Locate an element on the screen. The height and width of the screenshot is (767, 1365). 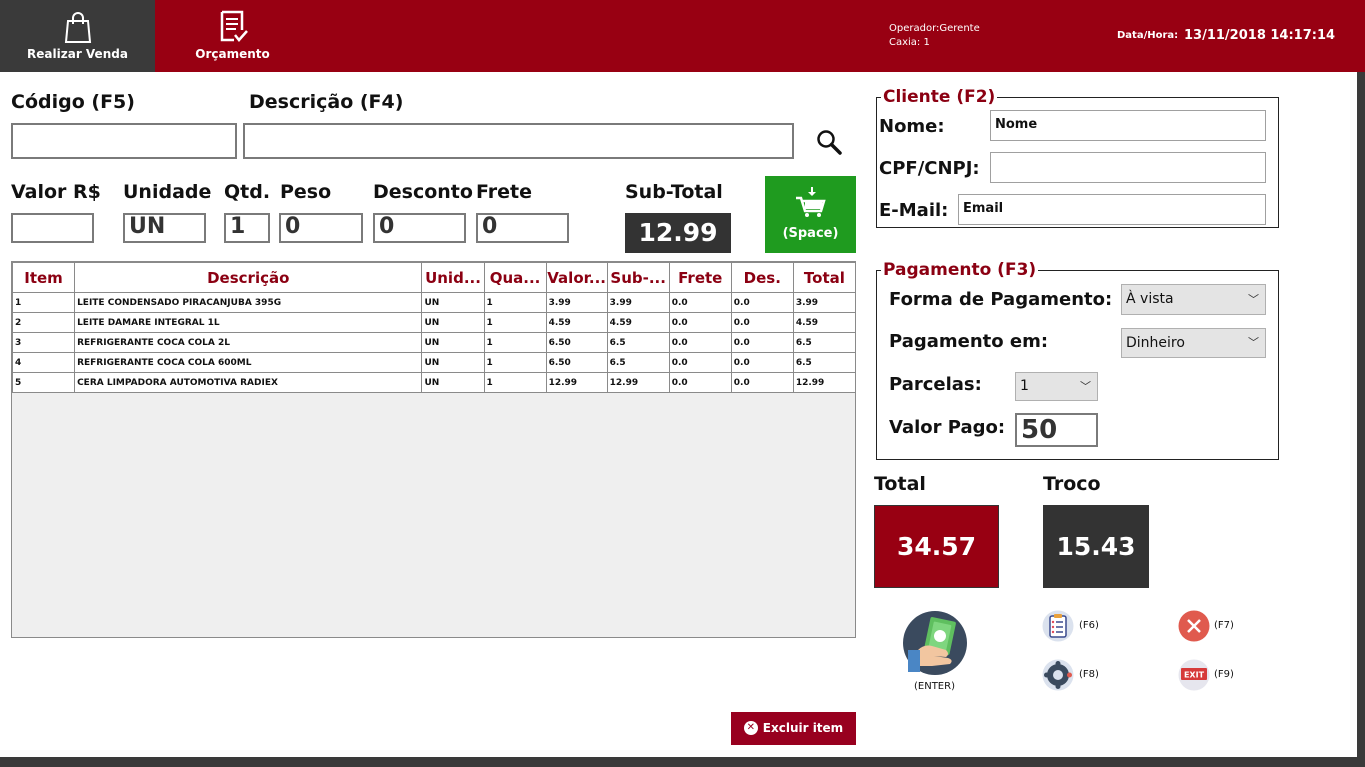
excluir-item-label: Excluir item is located at coordinates (803, 728).